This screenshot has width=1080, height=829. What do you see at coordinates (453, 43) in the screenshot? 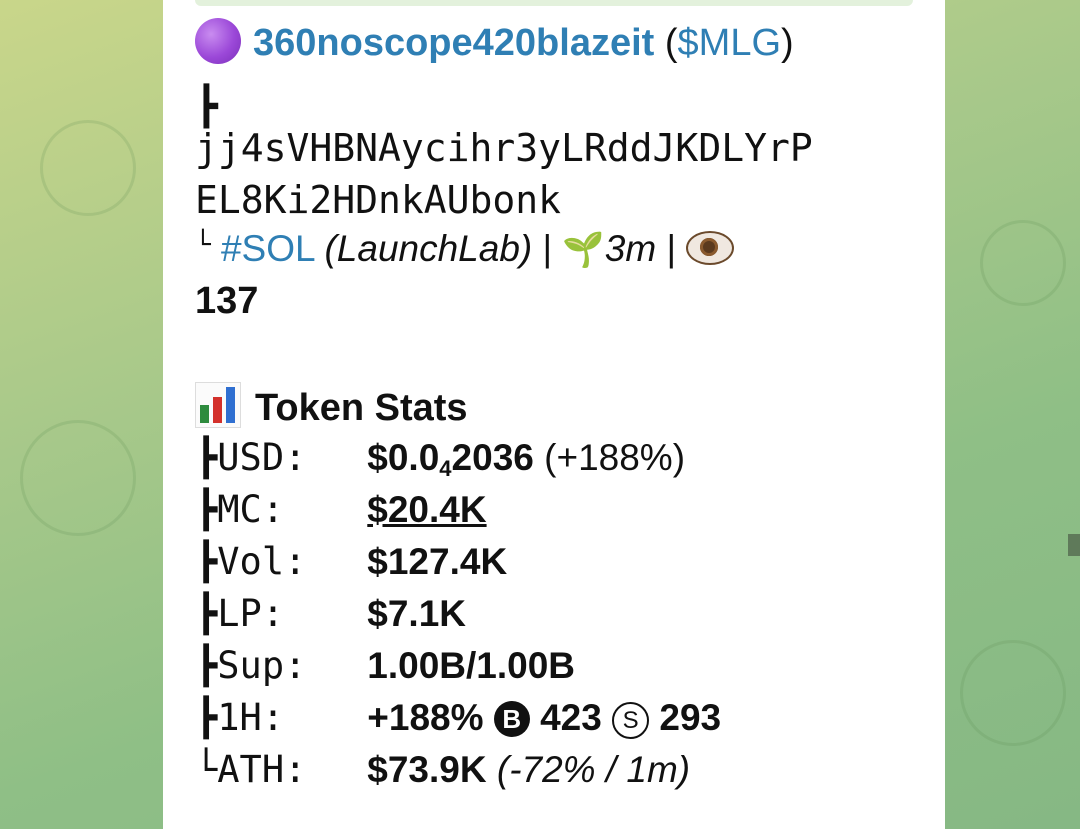
I see `token-name-link: 360noscope420blazeit` at bounding box center [453, 43].